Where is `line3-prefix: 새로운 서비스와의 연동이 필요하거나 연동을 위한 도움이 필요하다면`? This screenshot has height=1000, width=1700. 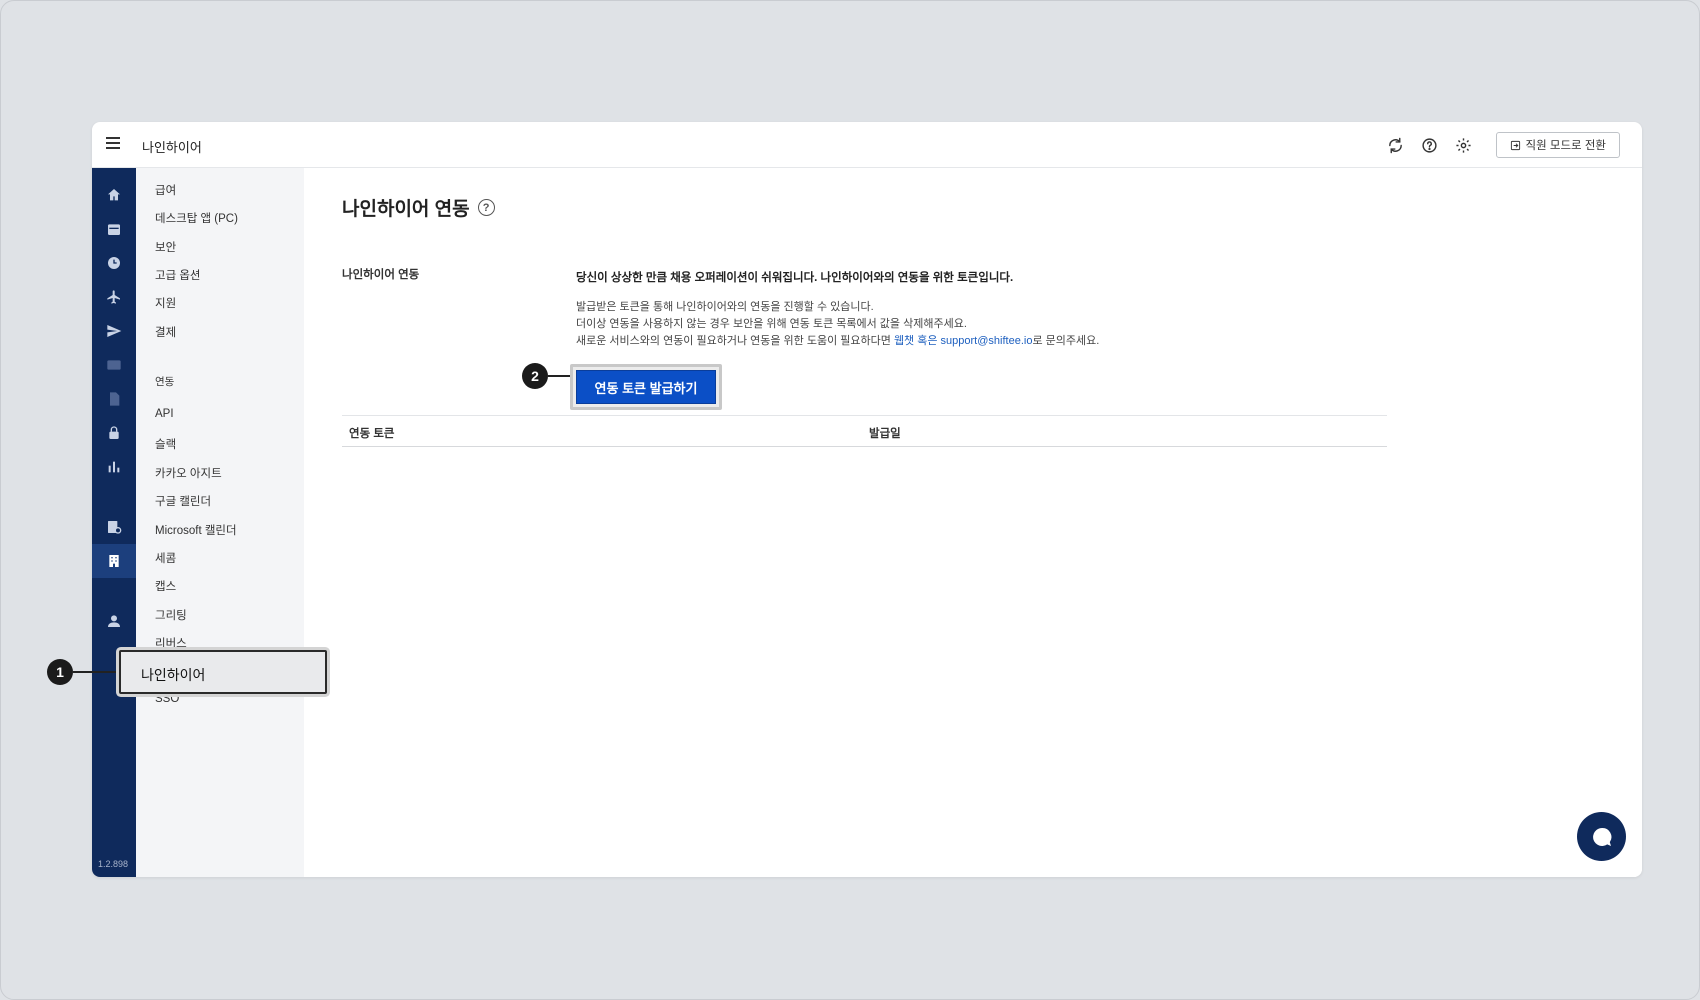
line3-prefix: 새로운 서비스와의 연동이 필요하거나 연동을 위한 도움이 필요하다면 is located at coordinates (735, 341).